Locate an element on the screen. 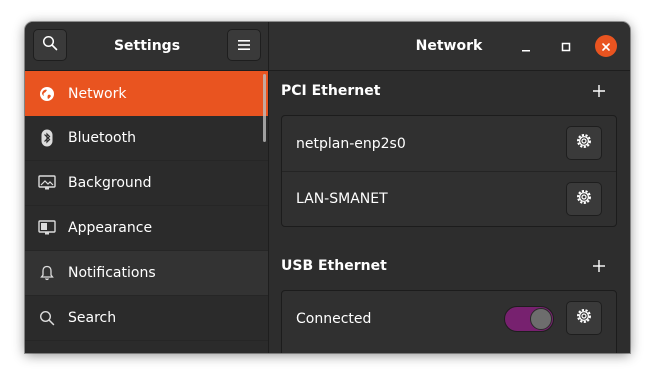  list-item: LAN-SMANET is located at coordinates (449, 198).